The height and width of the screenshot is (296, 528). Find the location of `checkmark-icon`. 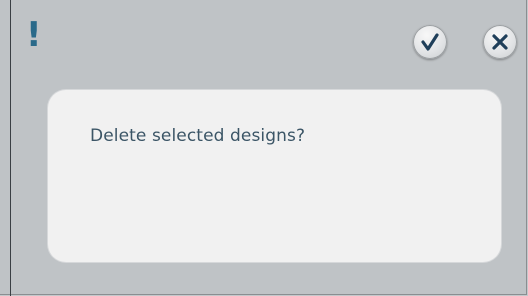

checkmark-icon is located at coordinates (430, 42).